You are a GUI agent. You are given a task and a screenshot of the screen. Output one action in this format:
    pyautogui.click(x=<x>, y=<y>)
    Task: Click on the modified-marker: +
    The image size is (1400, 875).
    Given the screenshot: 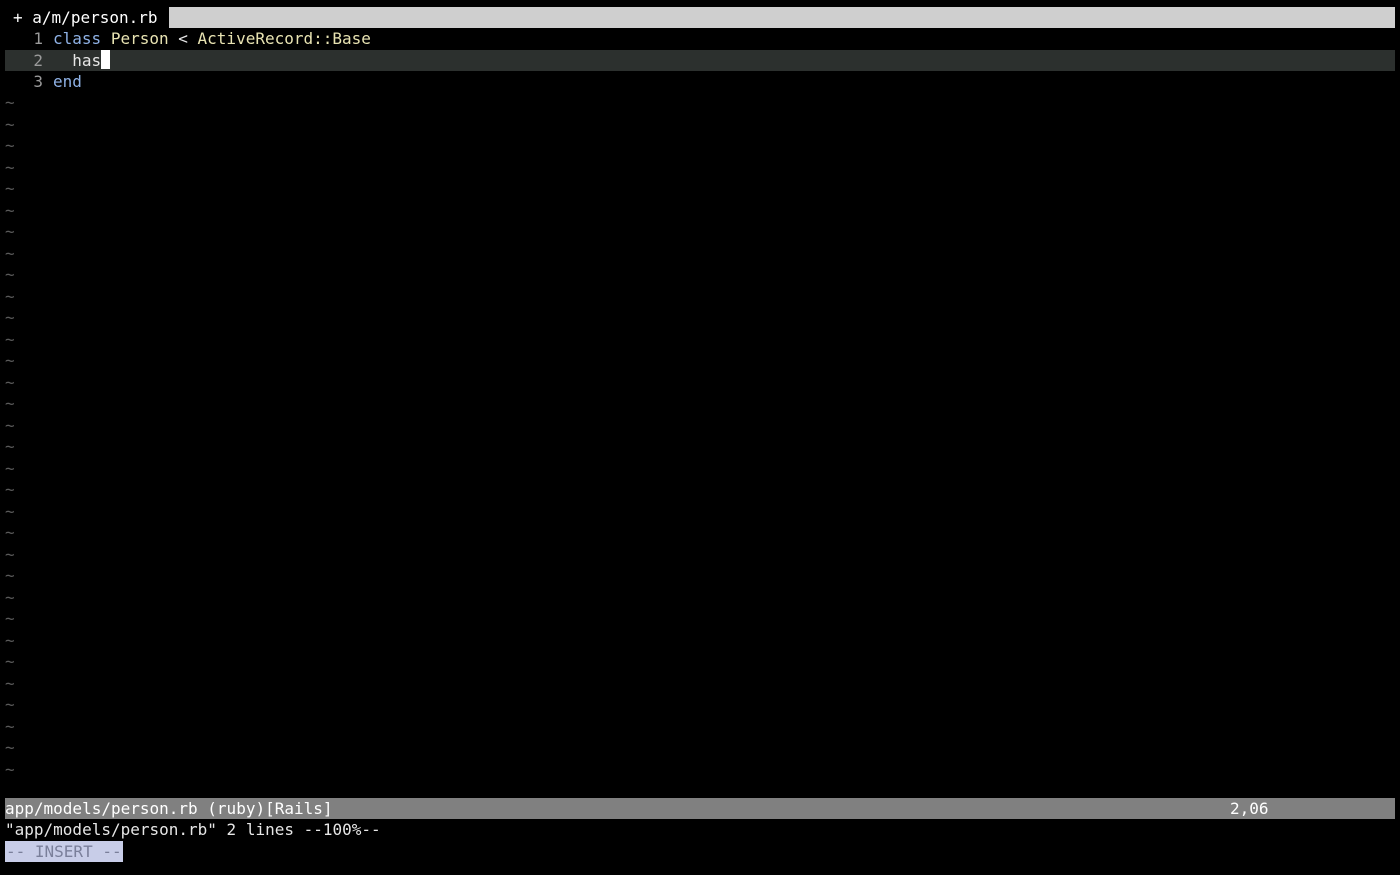 What is the action you would take?
    pyautogui.click(x=18, y=17)
    